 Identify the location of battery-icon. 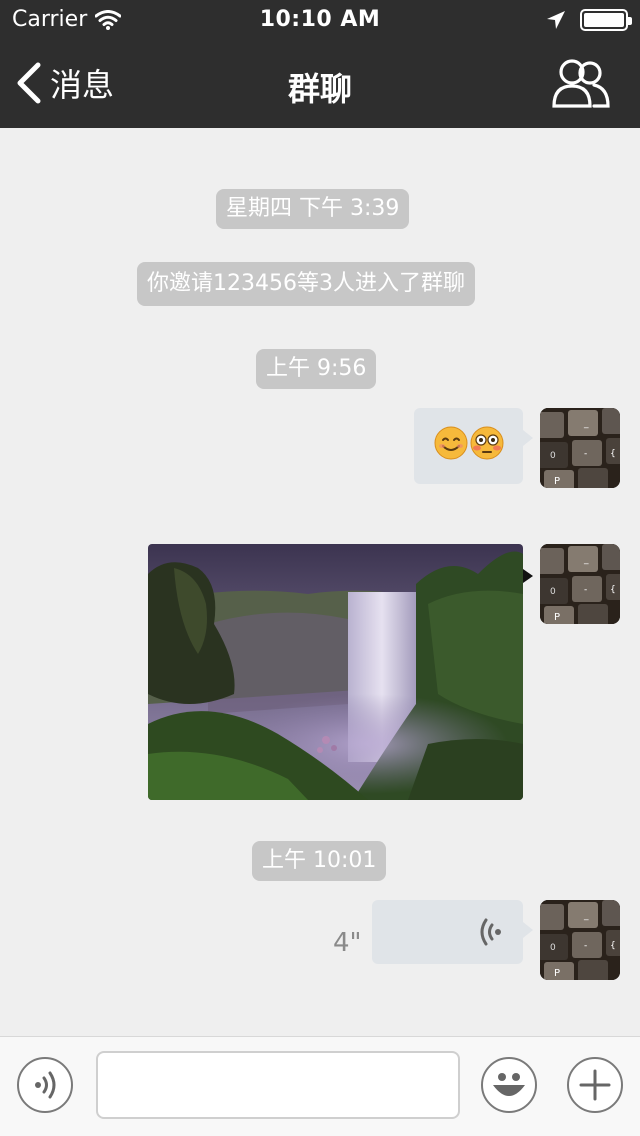
(606, 20).